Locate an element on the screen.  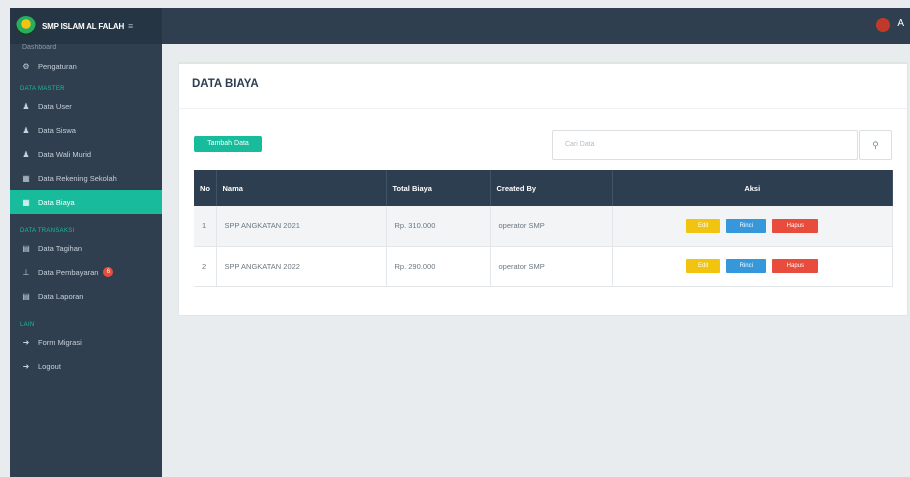
sidebar-item-label: Data Pembayaran is located at coordinates (68, 272).